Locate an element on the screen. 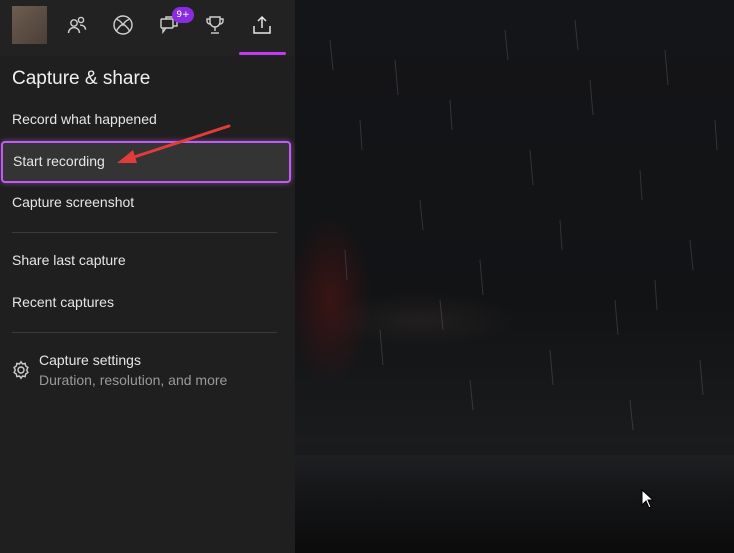  share-upload-icon is located at coordinates (262, 25).